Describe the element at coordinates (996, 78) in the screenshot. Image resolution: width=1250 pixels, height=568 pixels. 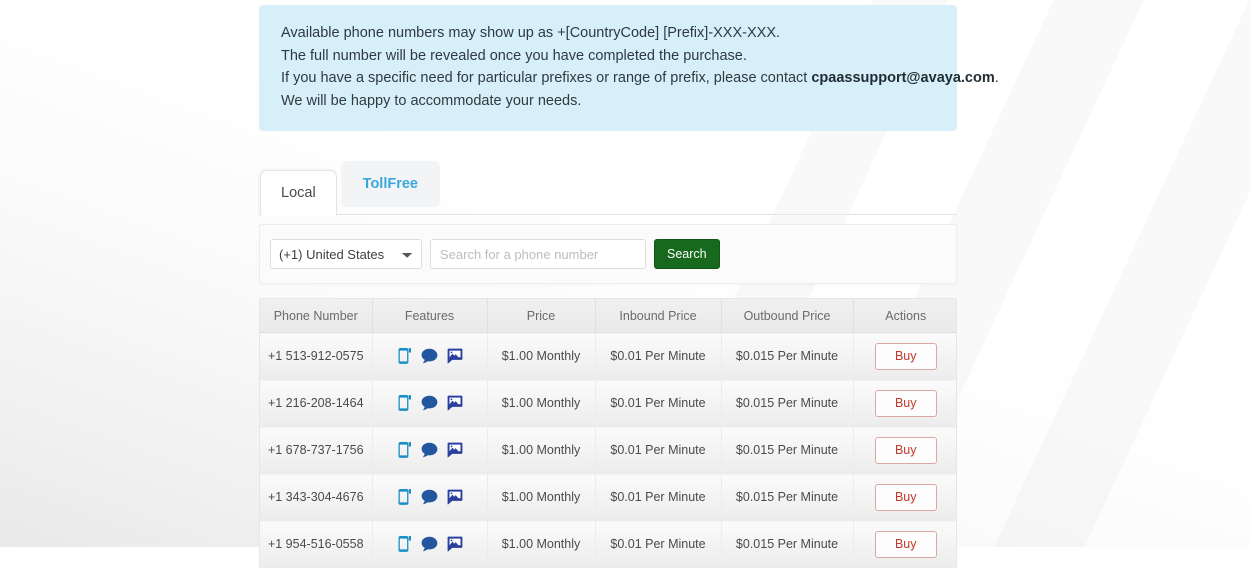
I see `contact-suffix-text: .` at that location.